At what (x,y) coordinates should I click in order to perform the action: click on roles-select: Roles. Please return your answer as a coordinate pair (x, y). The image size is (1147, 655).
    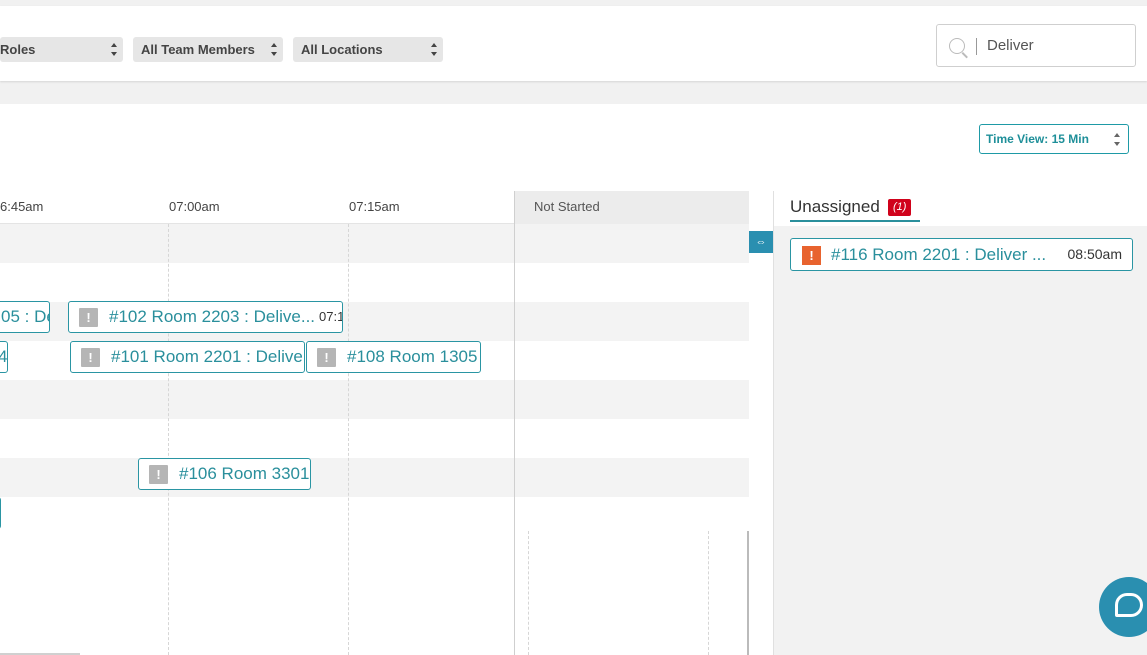
    Looking at the image, I should click on (61, 49).